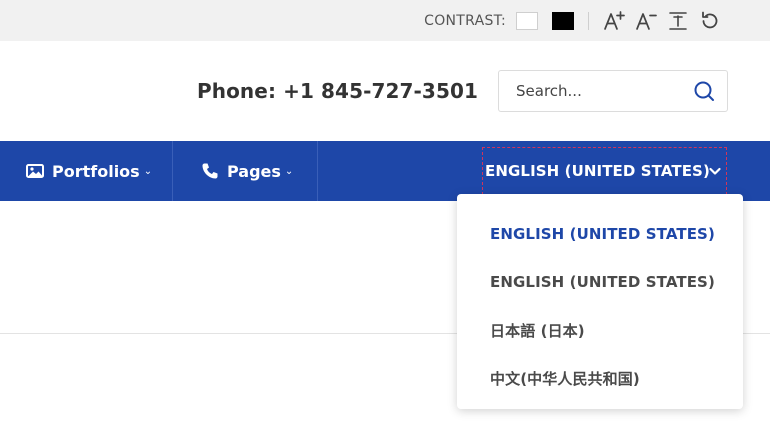 The width and height of the screenshot is (770, 432). Describe the element at coordinates (600, 330) in the screenshot. I see `language-option-japanese: 日本語 (日本)` at that location.